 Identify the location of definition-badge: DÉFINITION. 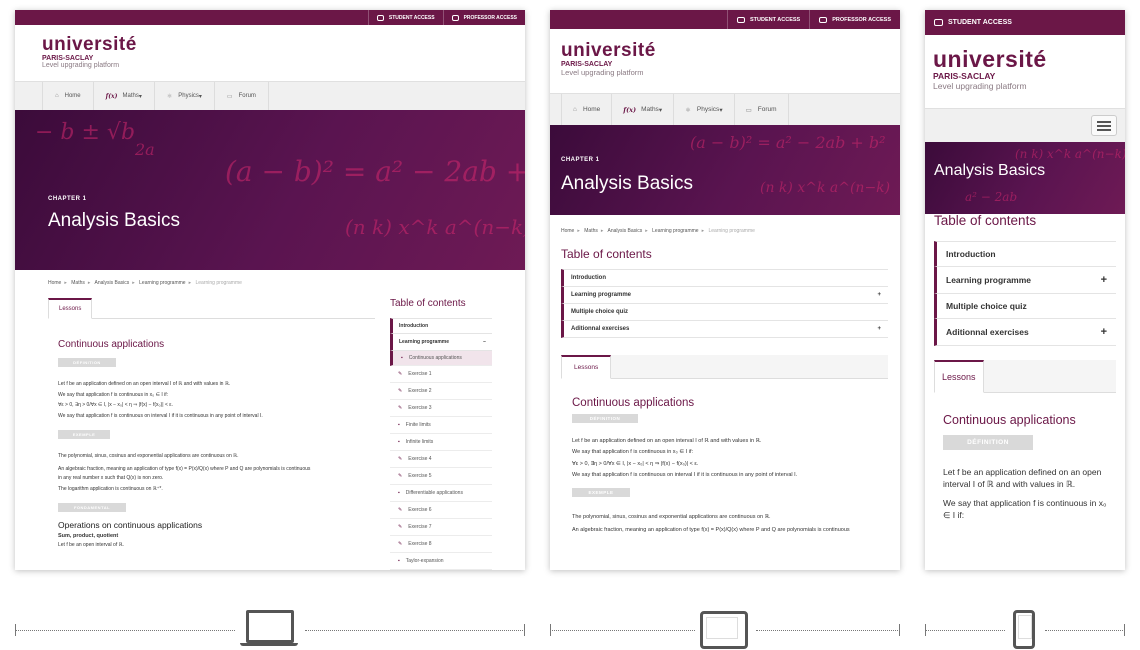
(605, 418).